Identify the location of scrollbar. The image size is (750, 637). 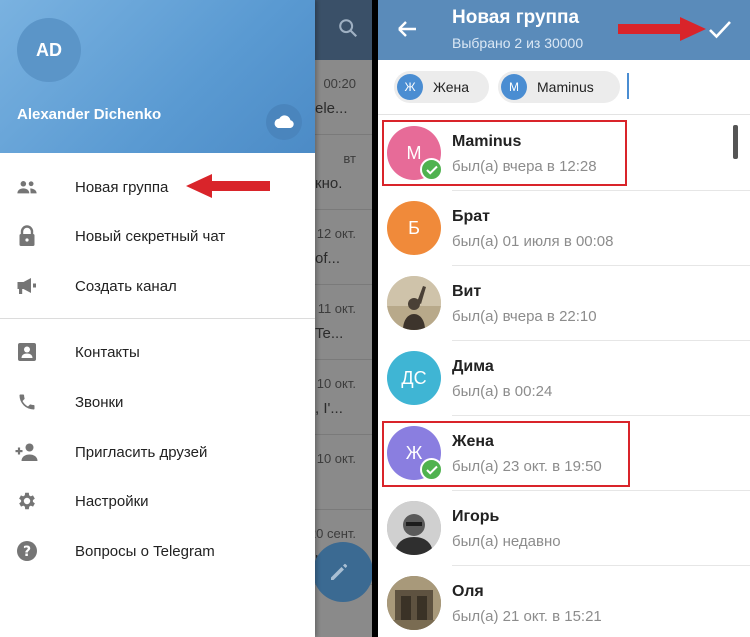
(735, 142).